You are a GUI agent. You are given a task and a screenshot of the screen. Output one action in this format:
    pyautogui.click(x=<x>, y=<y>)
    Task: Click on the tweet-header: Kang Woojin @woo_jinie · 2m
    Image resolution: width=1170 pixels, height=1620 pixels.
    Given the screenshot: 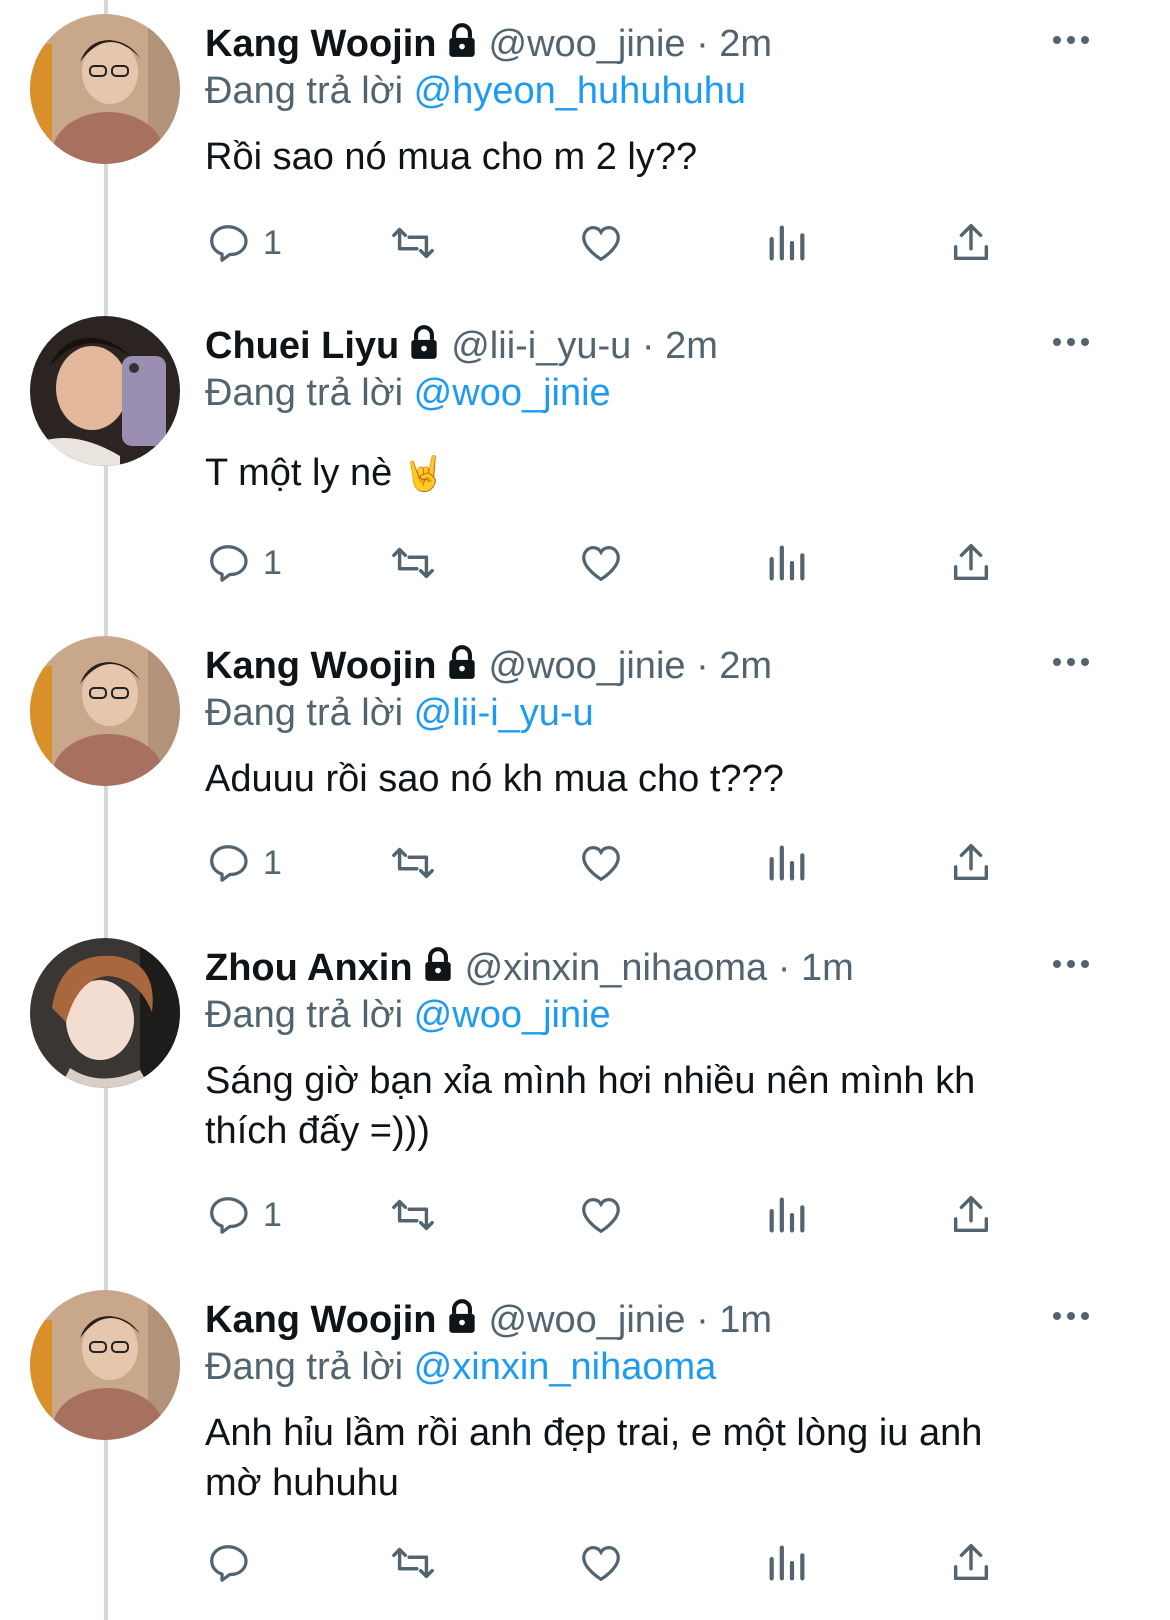 What is the action you would take?
    pyautogui.click(x=488, y=666)
    